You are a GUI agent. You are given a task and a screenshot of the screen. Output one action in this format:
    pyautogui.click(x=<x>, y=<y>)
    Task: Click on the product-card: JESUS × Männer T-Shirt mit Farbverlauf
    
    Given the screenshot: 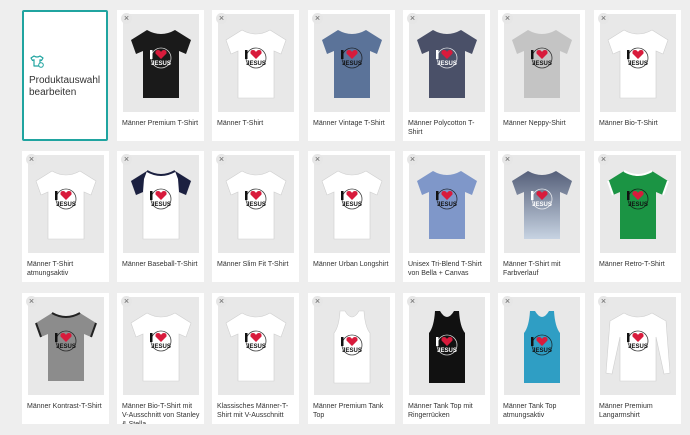 What is the action you would take?
    pyautogui.click(x=541, y=216)
    